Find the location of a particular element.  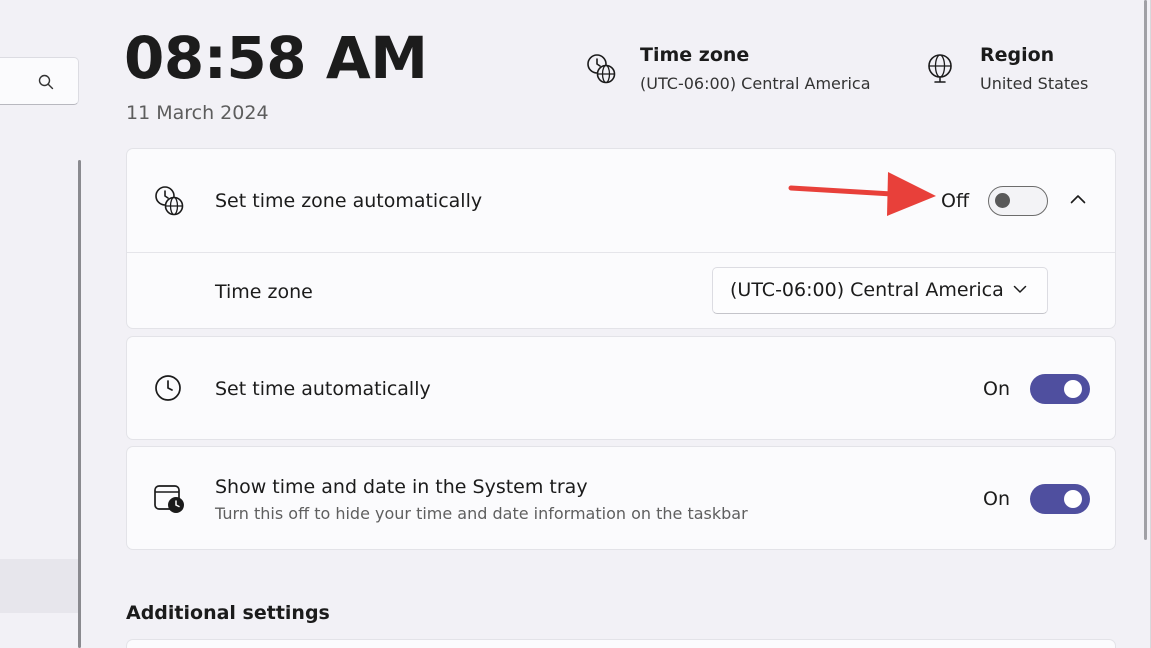

auto-time-card: Set time automatically On is located at coordinates (621, 388).